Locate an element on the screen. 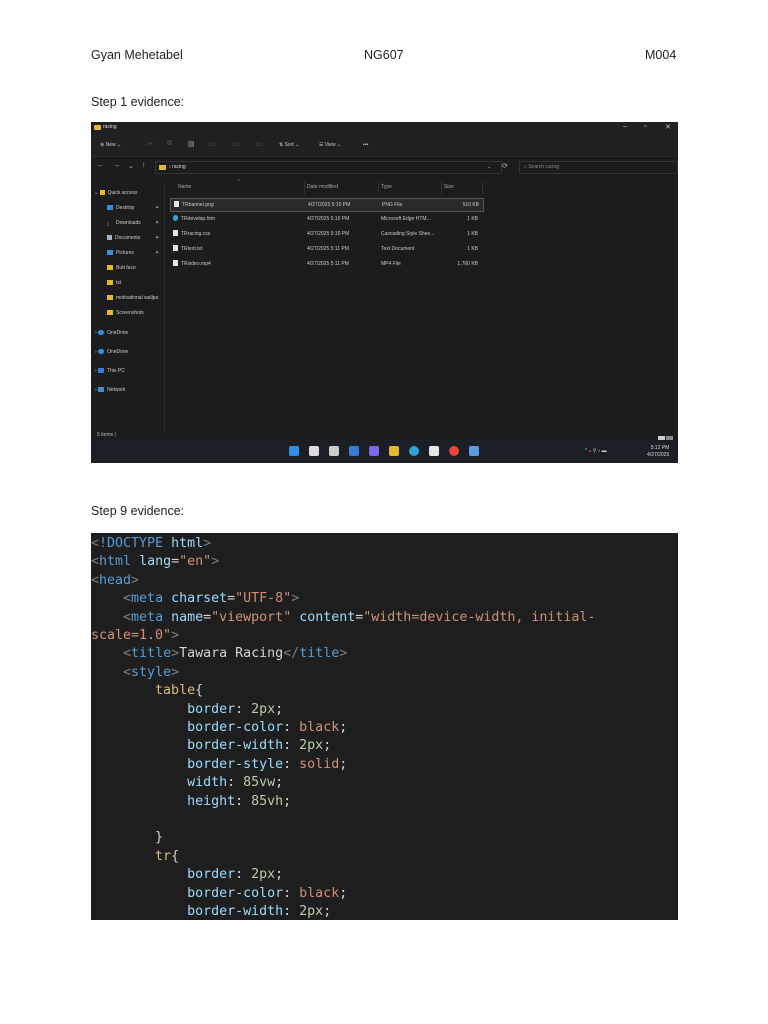 The width and height of the screenshot is (768, 1024). sidebar-item-network: › Network is located at coordinates (110, 390).